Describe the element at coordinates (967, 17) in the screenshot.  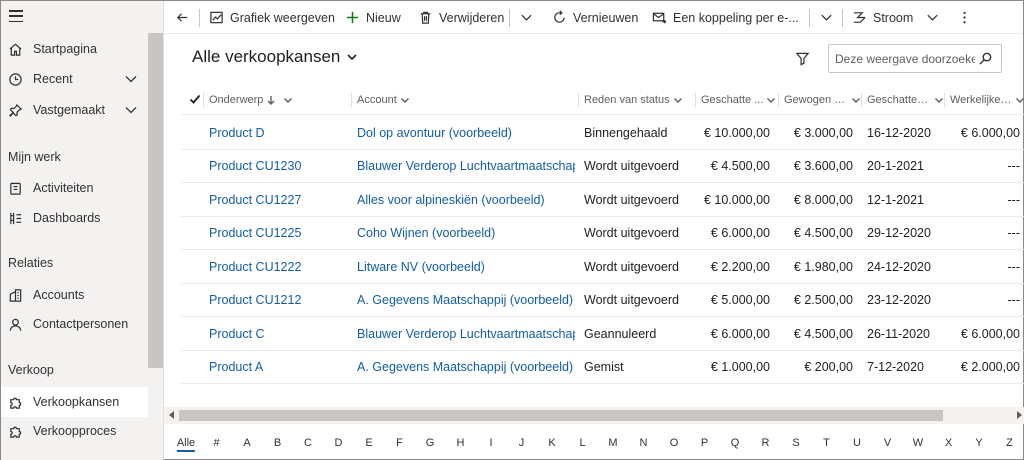
I see `more-options-button` at that location.